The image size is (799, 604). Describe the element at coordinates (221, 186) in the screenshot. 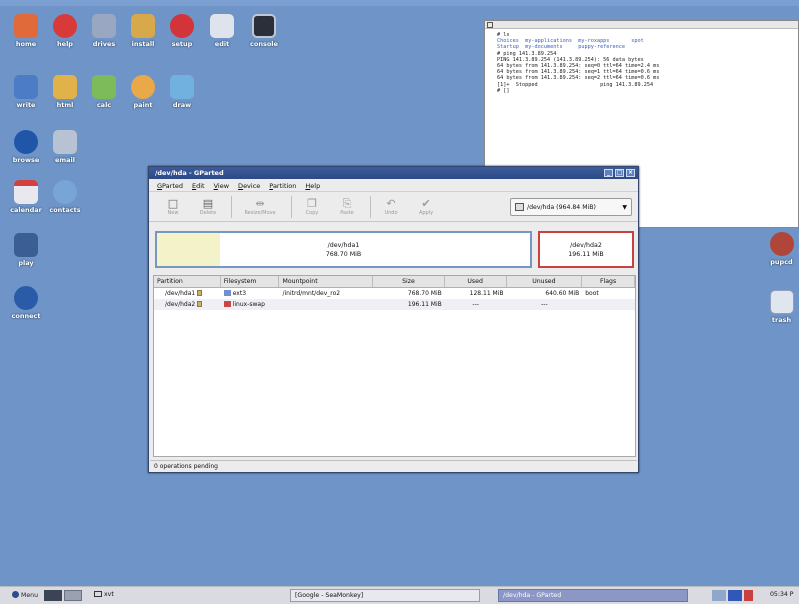

I see `menu-view: View` at that location.